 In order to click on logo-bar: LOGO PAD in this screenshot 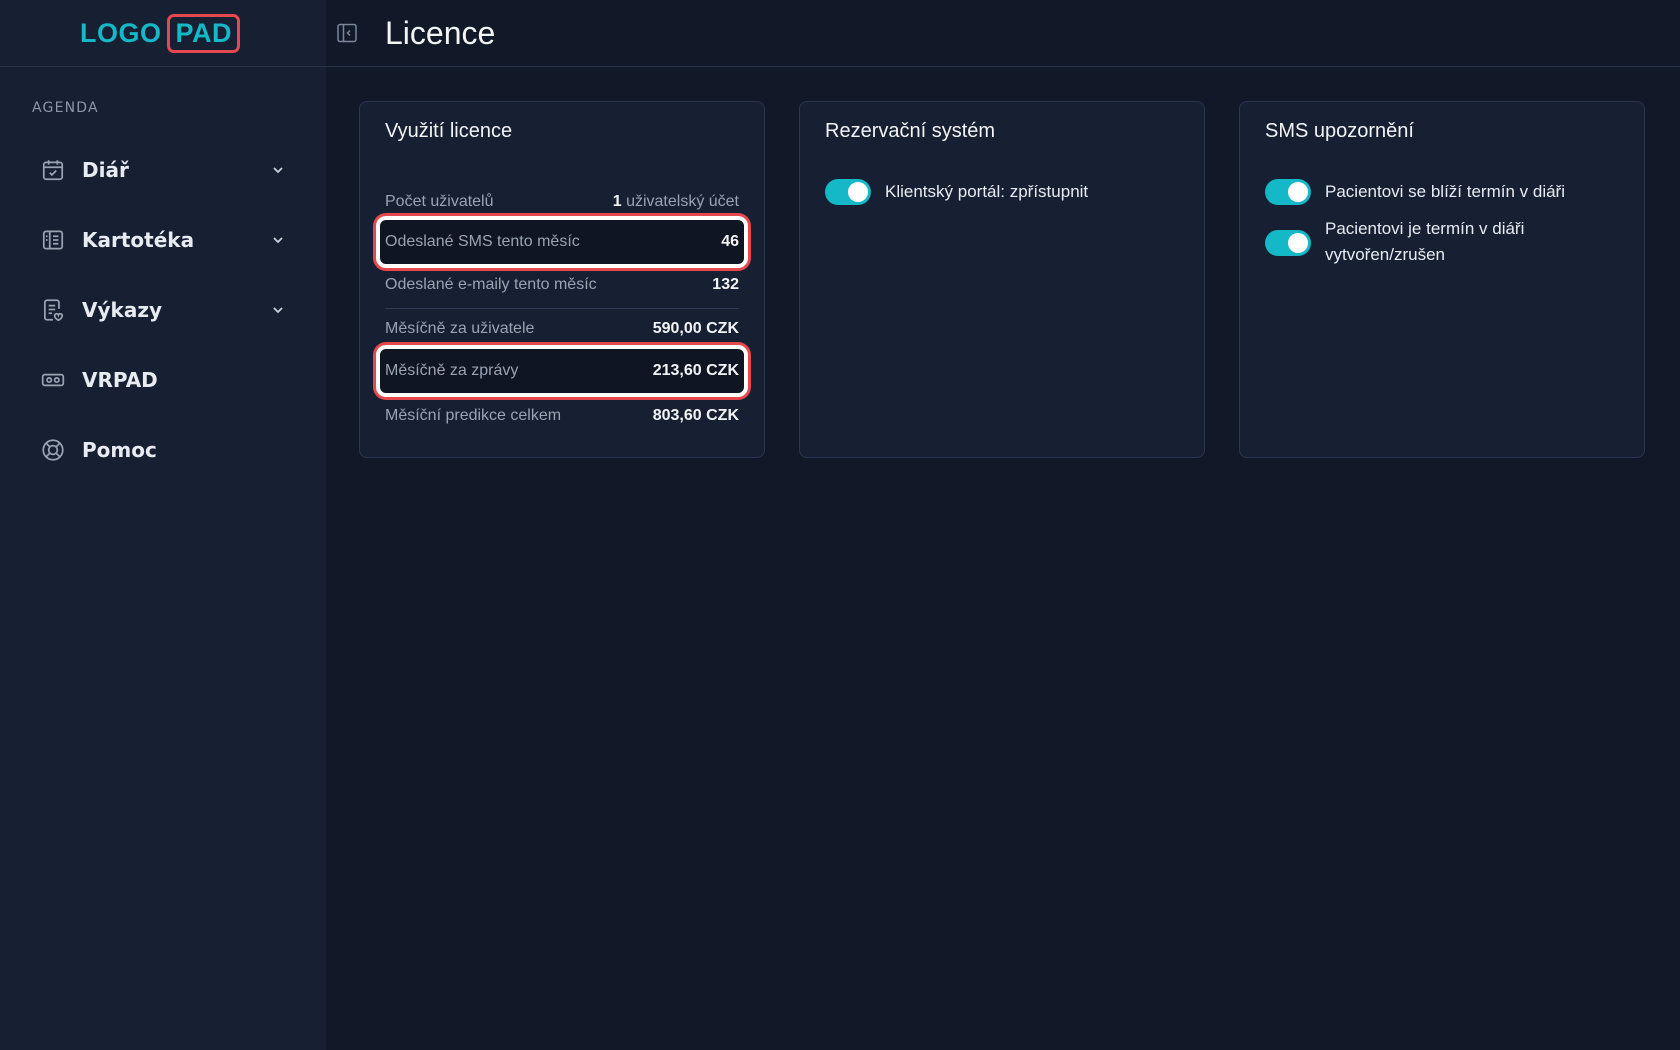, I will do `click(163, 33)`.